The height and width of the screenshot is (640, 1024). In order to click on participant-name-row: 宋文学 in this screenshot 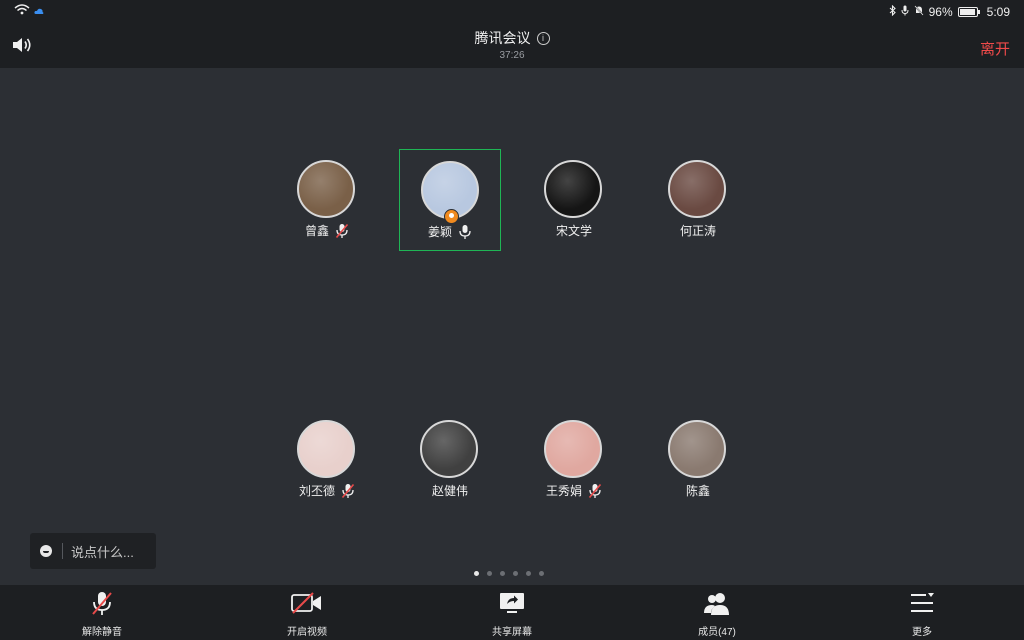, I will do `click(574, 230)`.